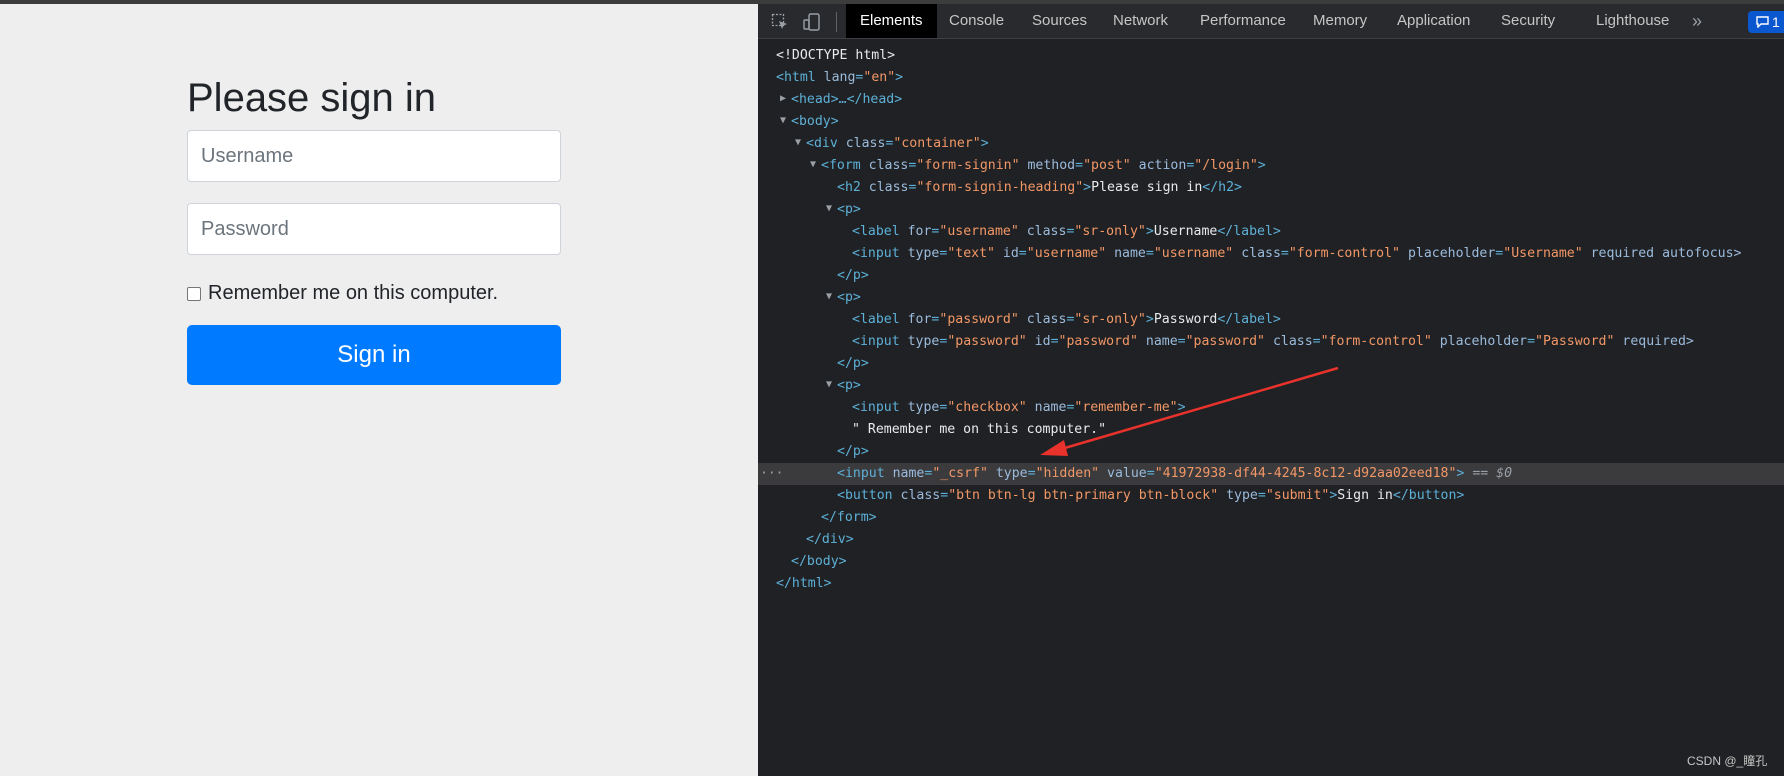 Image resolution: width=1784 pixels, height=776 pixels. What do you see at coordinates (1297, 495) in the screenshot?
I see `attr-value: "submit"` at bounding box center [1297, 495].